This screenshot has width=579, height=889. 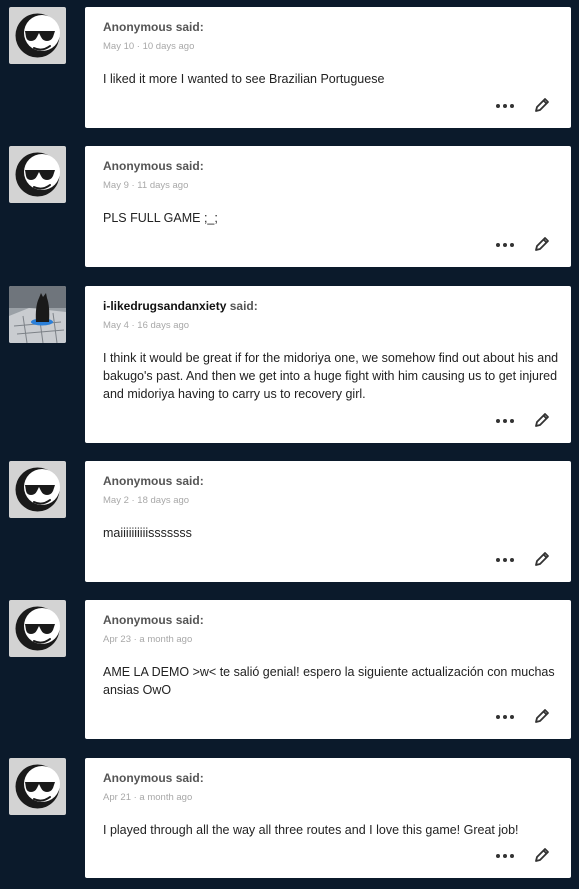 I want to click on comment-author: i-likedrugsandanxiety said:, so click(x=180, y=306).